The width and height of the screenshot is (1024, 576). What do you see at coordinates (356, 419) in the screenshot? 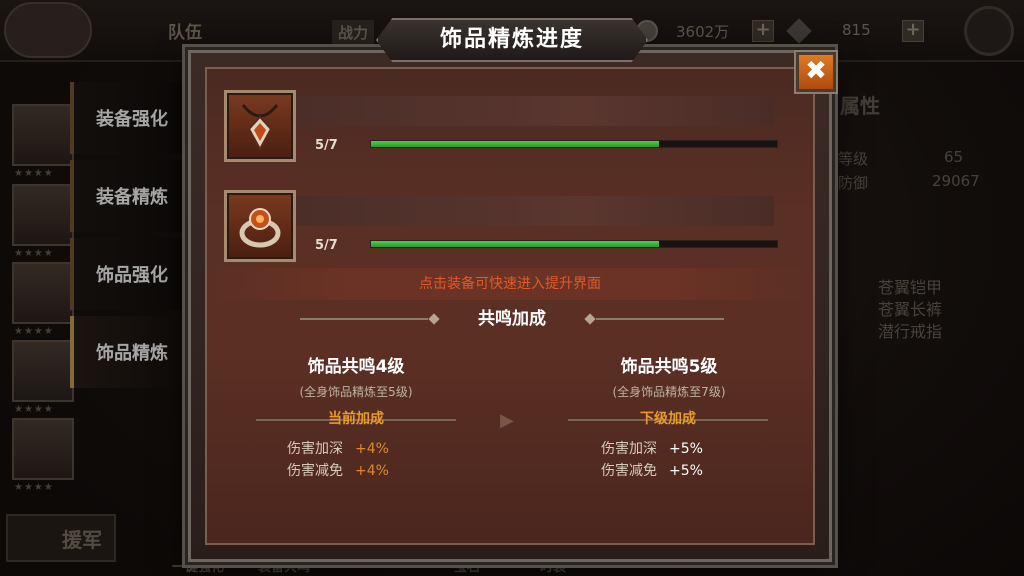
I see `current-bonus-head: 当前加成` at bounding box center [356, 419].